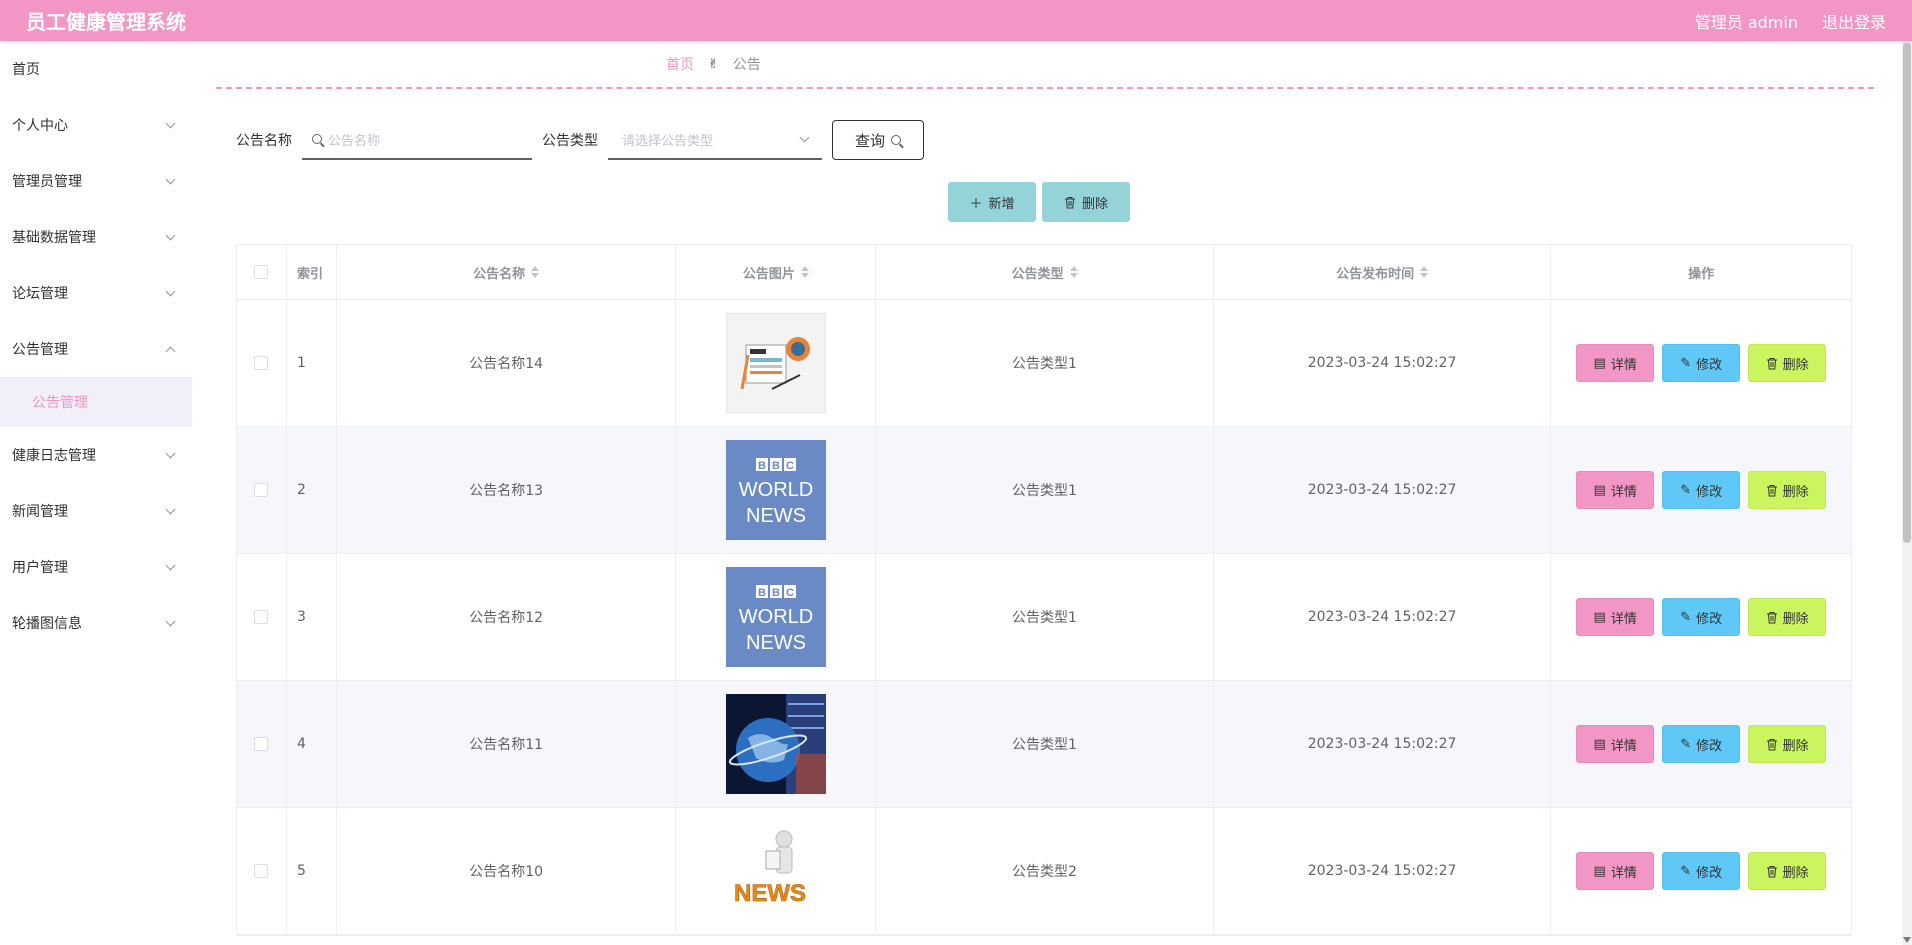 The width and height of the screenshot is (1912, 945). Describe the element at coordinates (715, 140) in the screenshot. I see `type-select: 请选择公告类型` at that location.